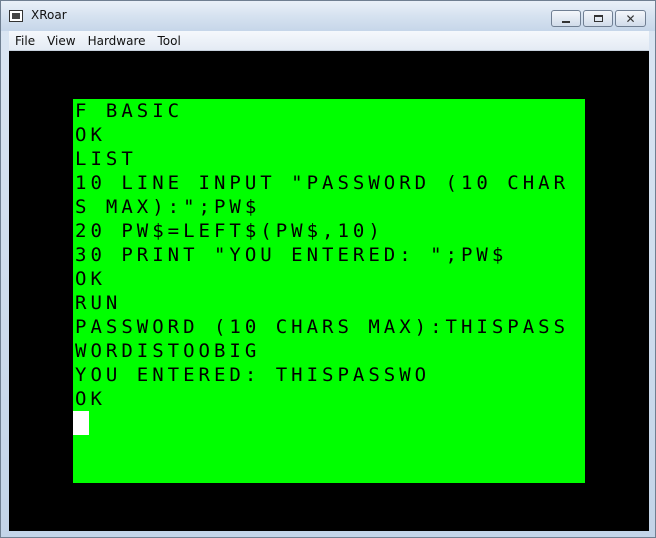  What do you see at coordinates (168, 351) in the screenshot?
I see `screen-line: WORDISTOOBIG` at bounding box center [168, 351].